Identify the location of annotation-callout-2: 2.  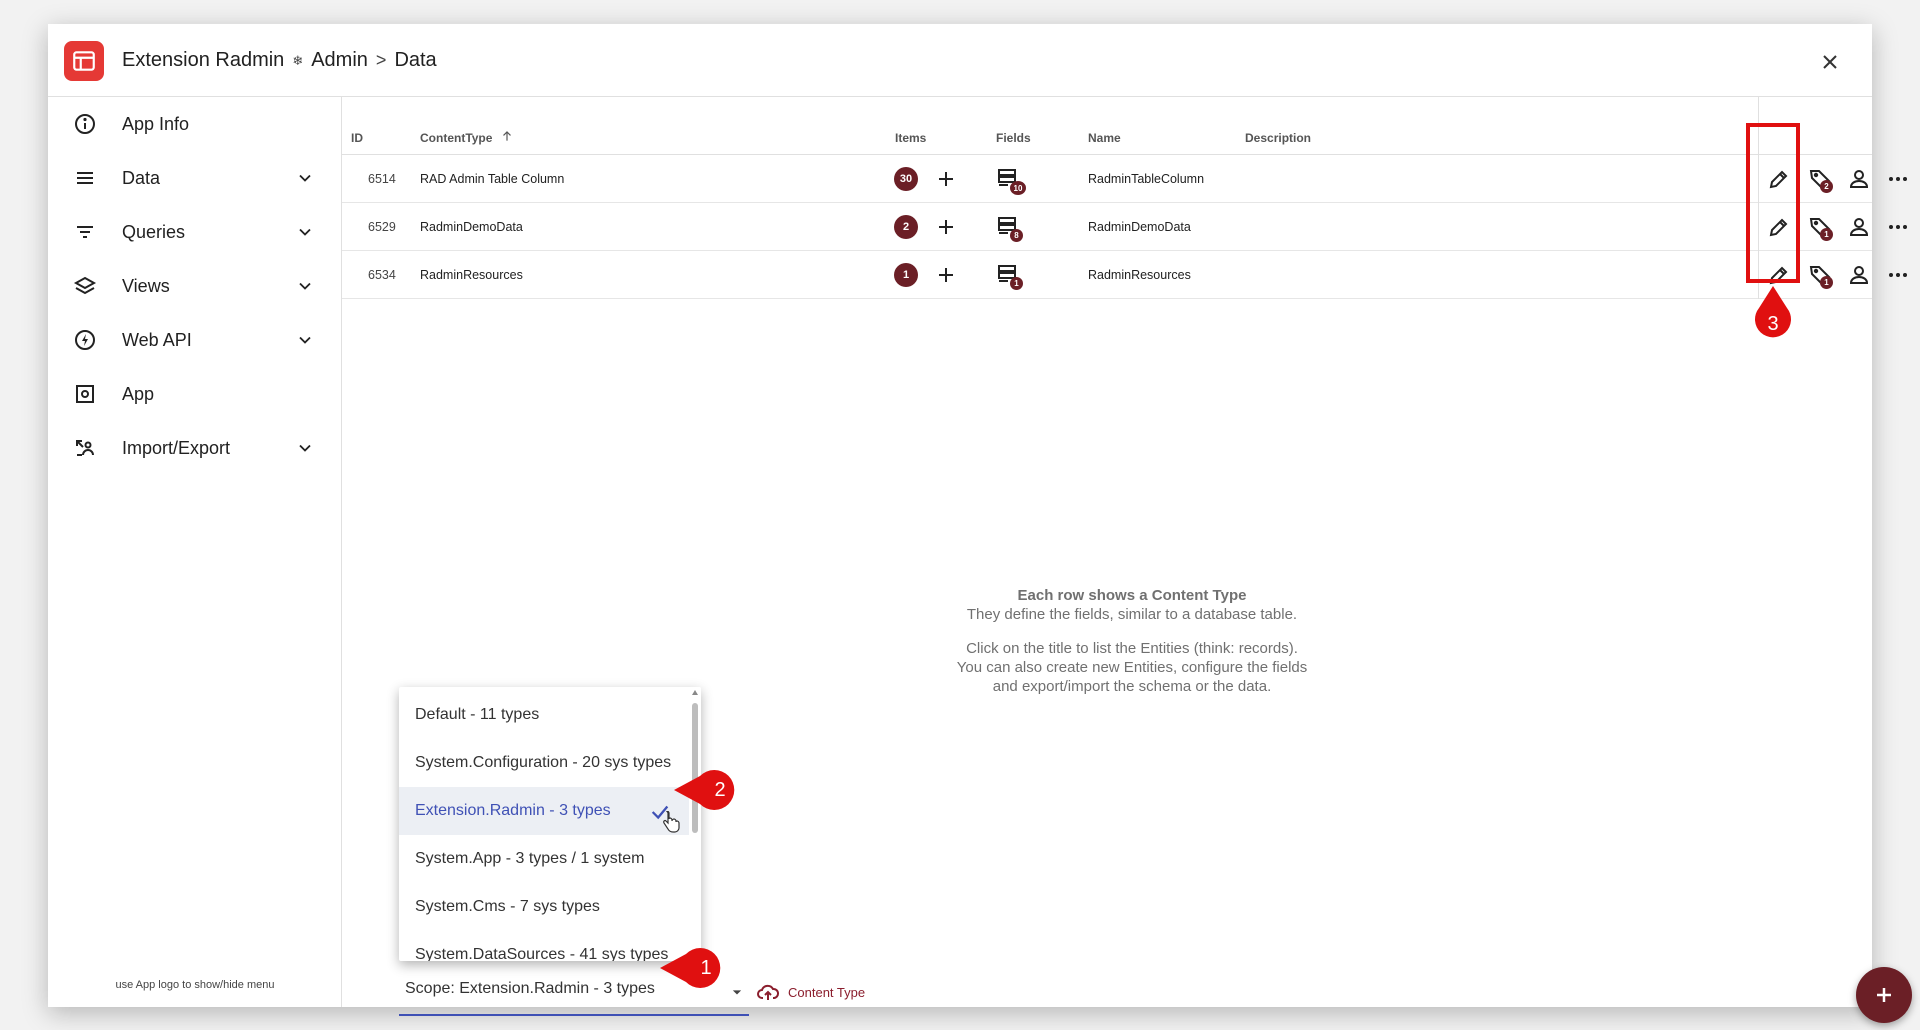
(707, 790).